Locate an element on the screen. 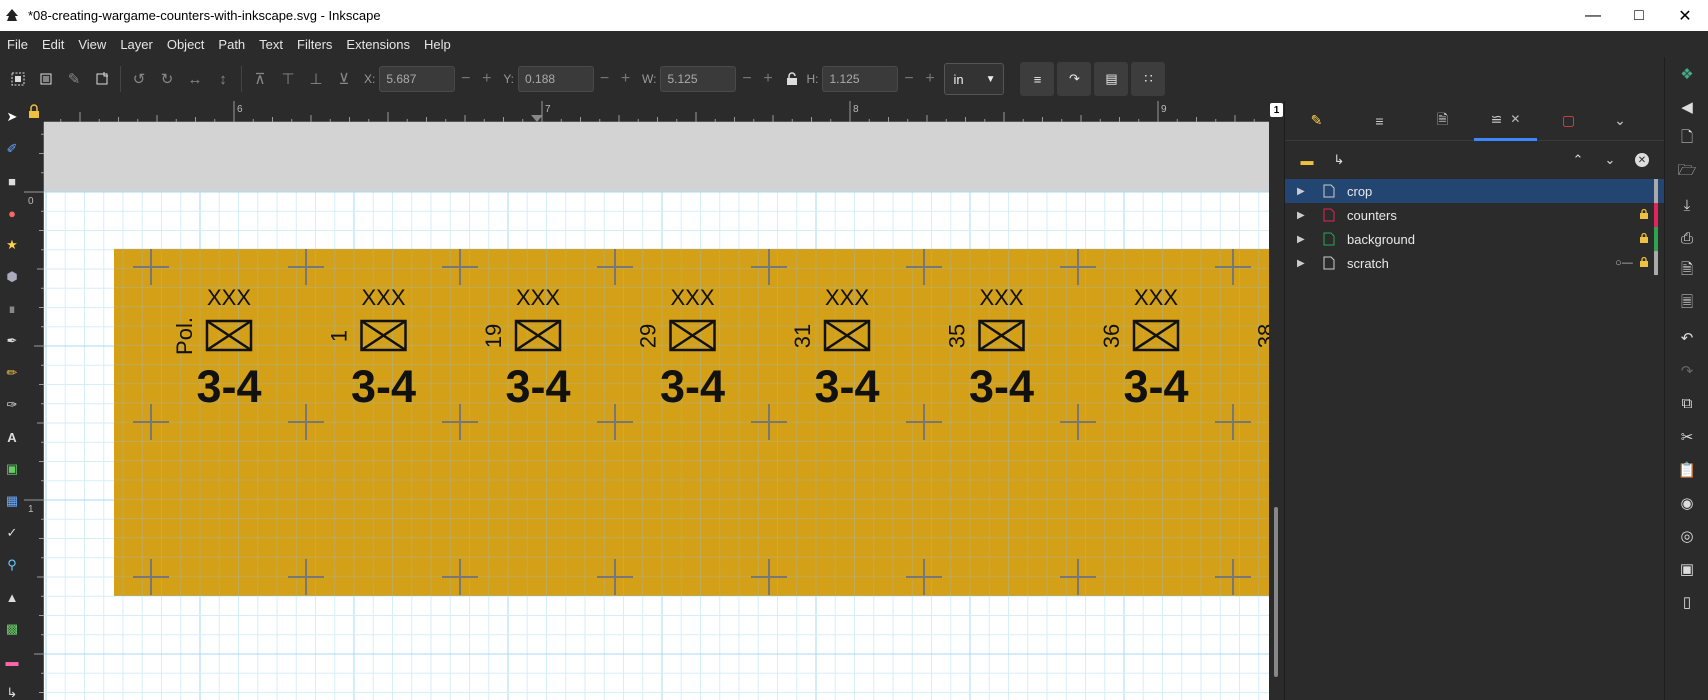  selector-tool: ➤ is located at coordinates (12, 117).